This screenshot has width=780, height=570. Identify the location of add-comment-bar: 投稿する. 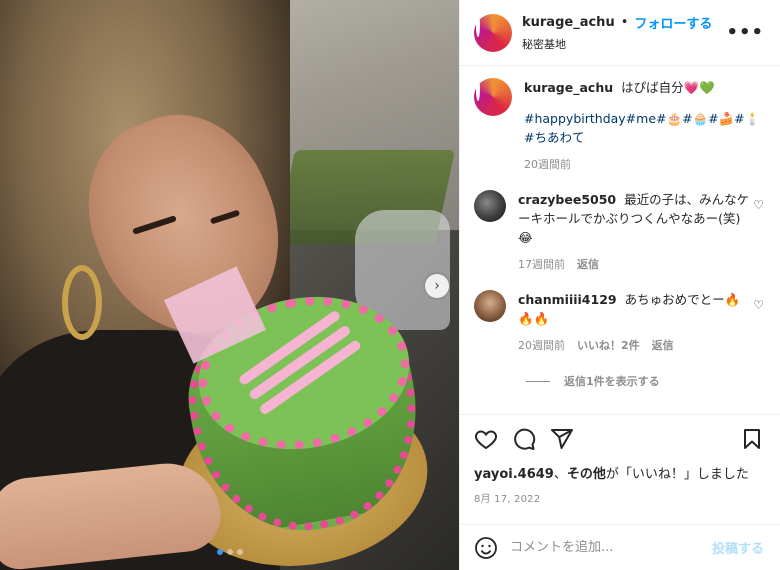
(620, 547).